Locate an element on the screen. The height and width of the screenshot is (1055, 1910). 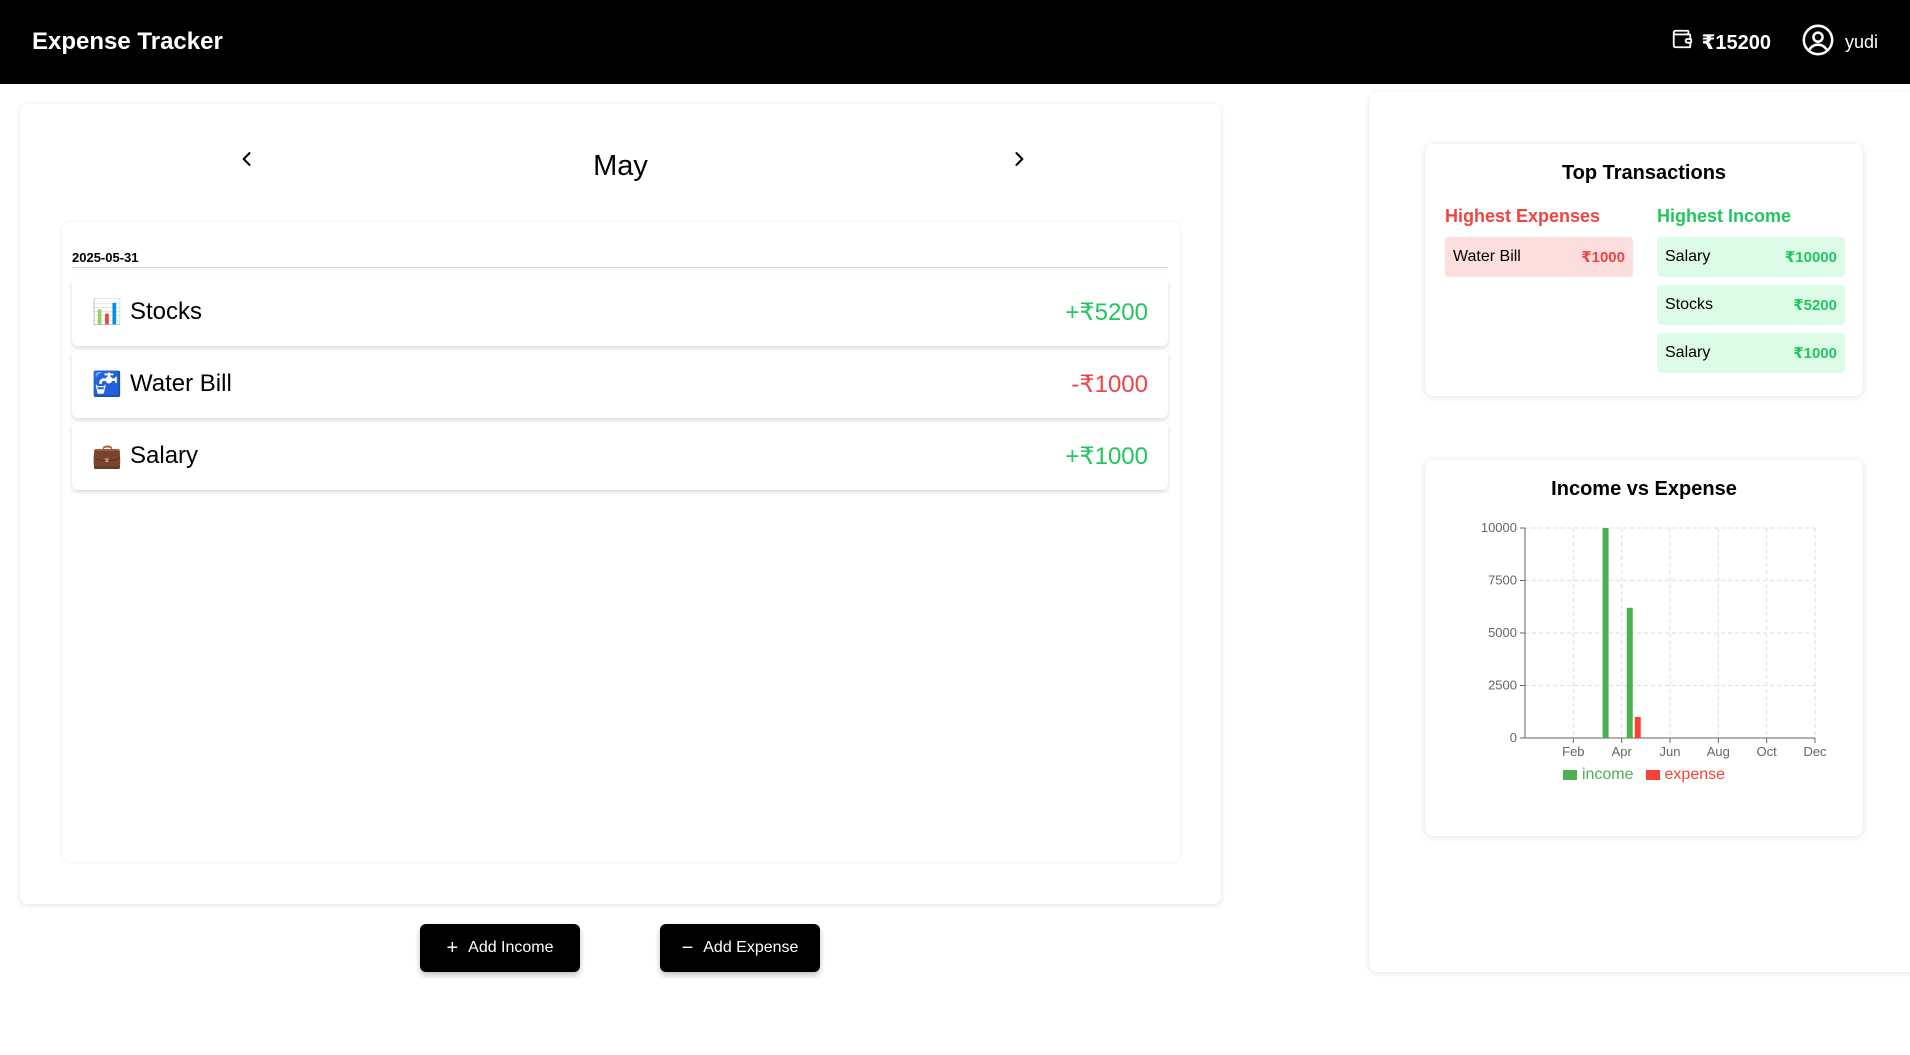
top-income-amount: ₹1000 is located at coordinates (1815, 353).